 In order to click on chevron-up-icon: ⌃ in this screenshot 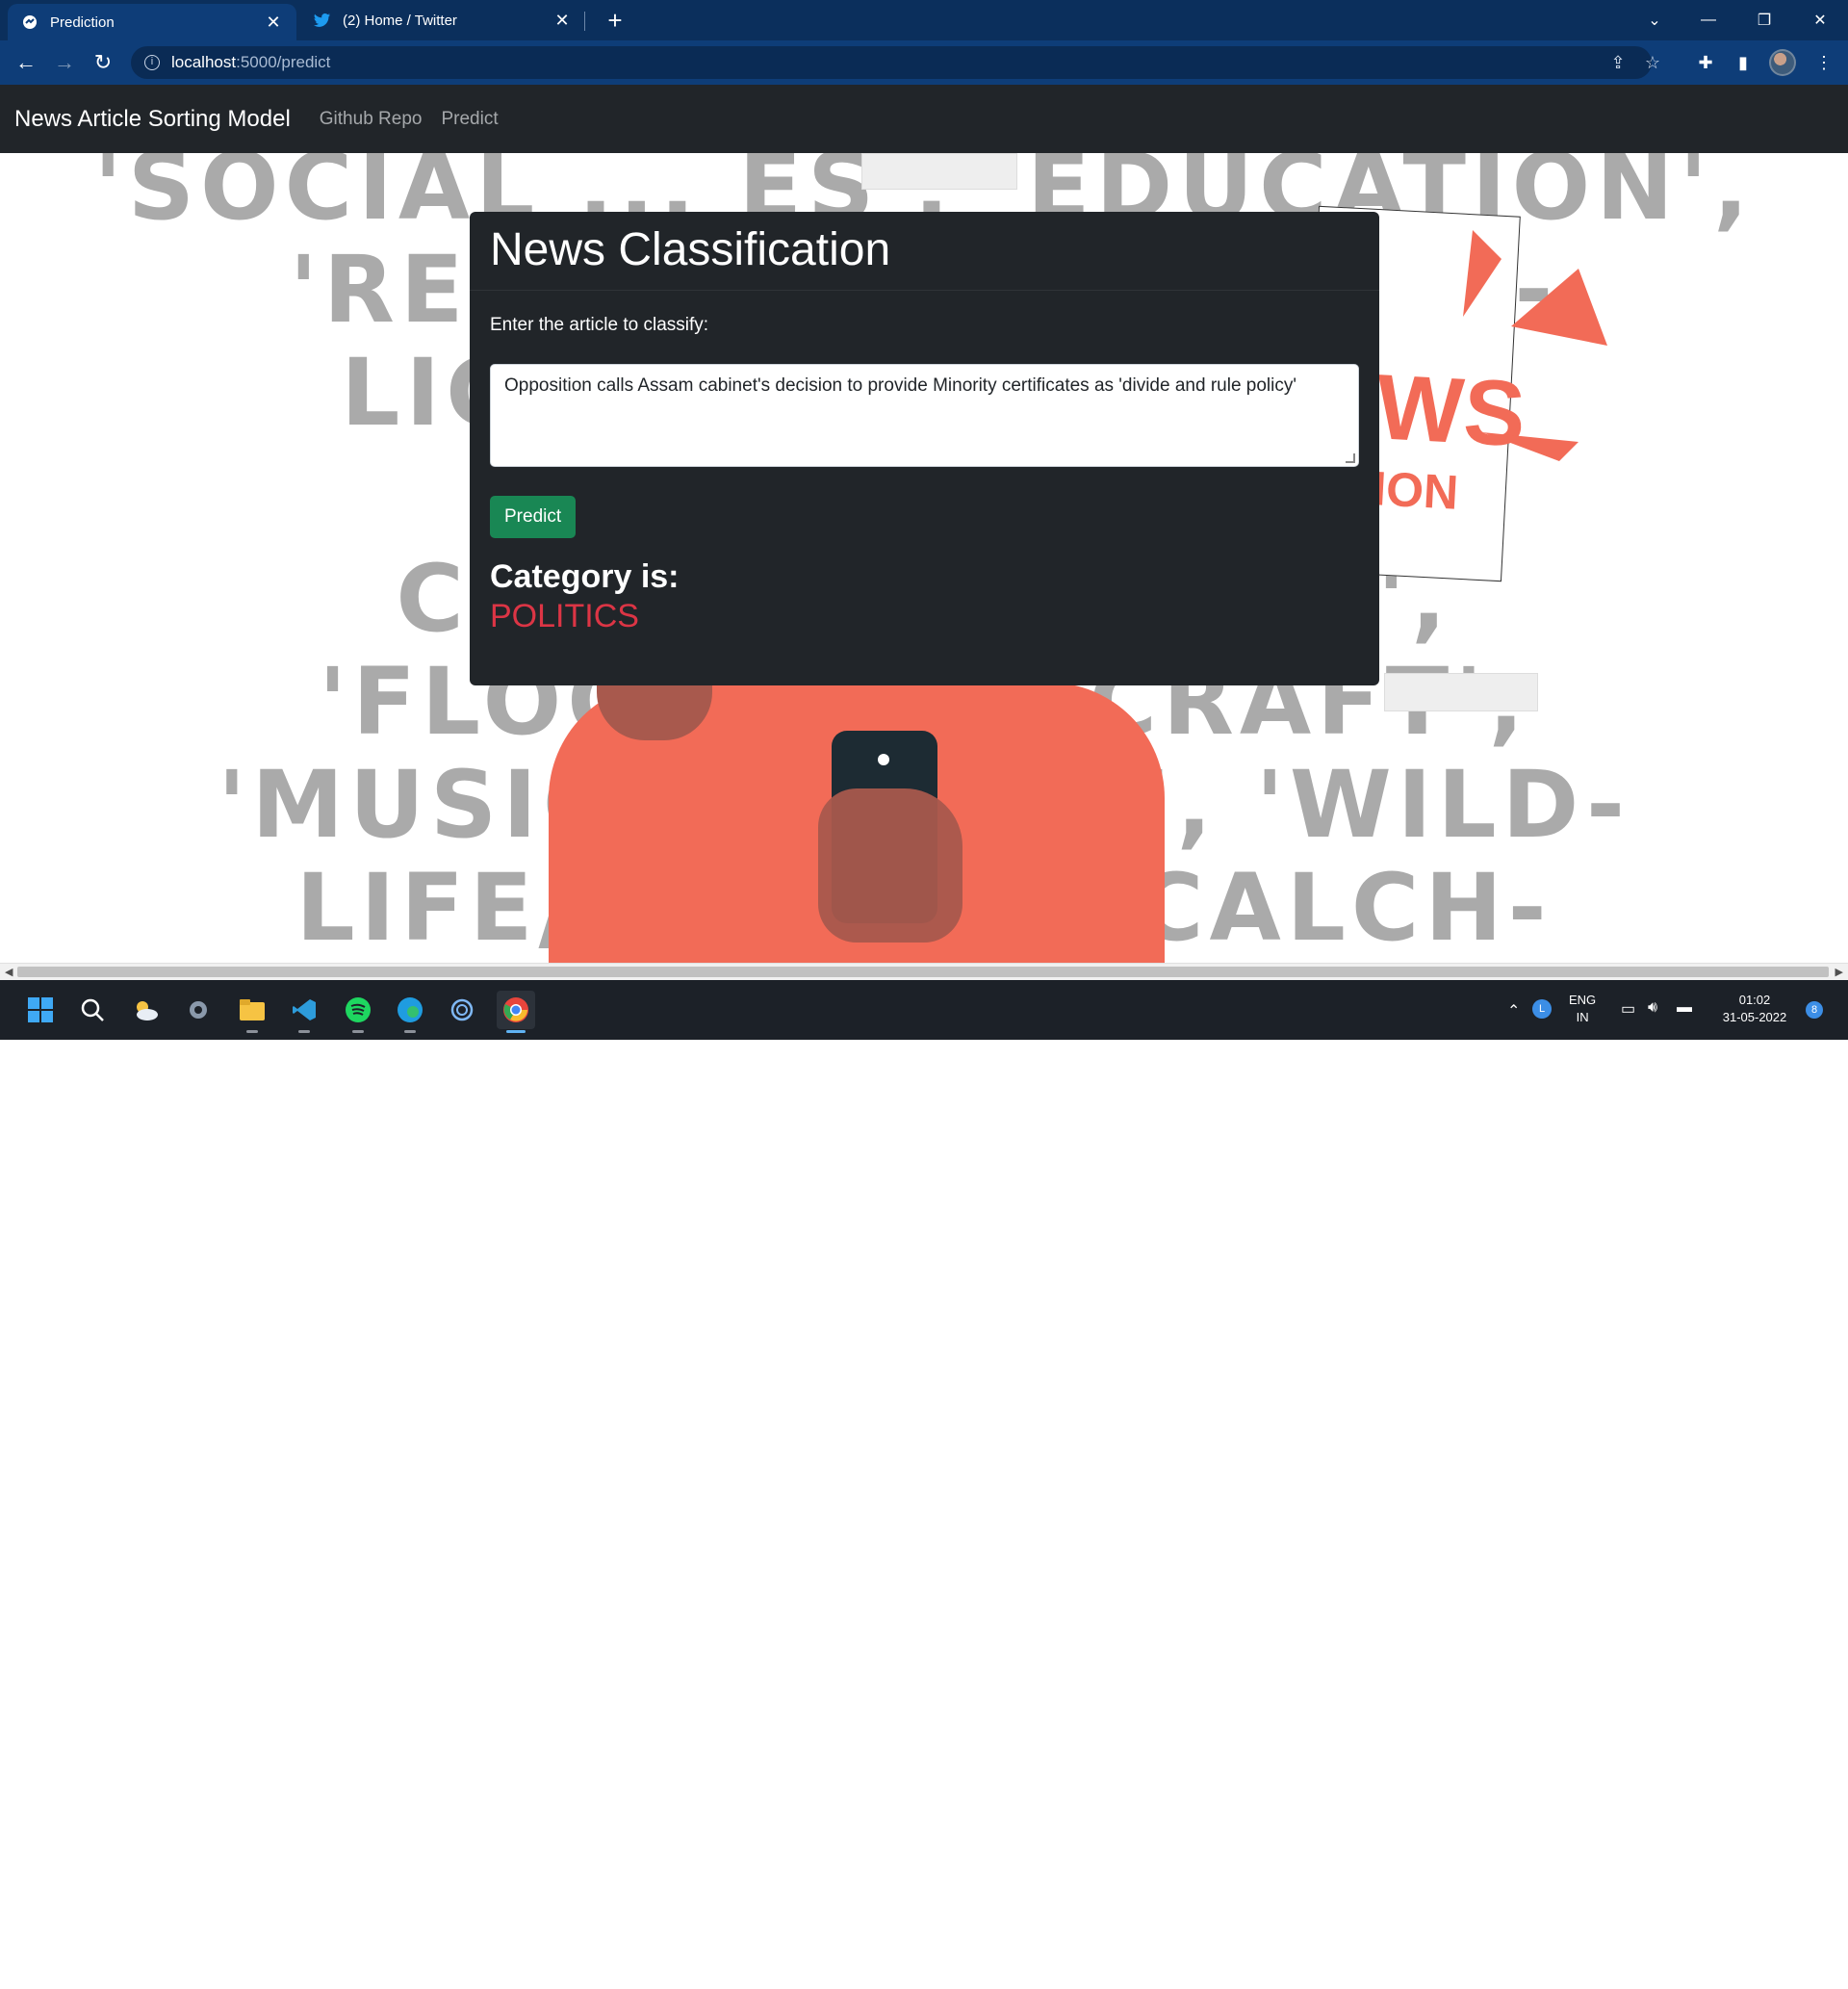, I will do `click(1513, 1010)`.